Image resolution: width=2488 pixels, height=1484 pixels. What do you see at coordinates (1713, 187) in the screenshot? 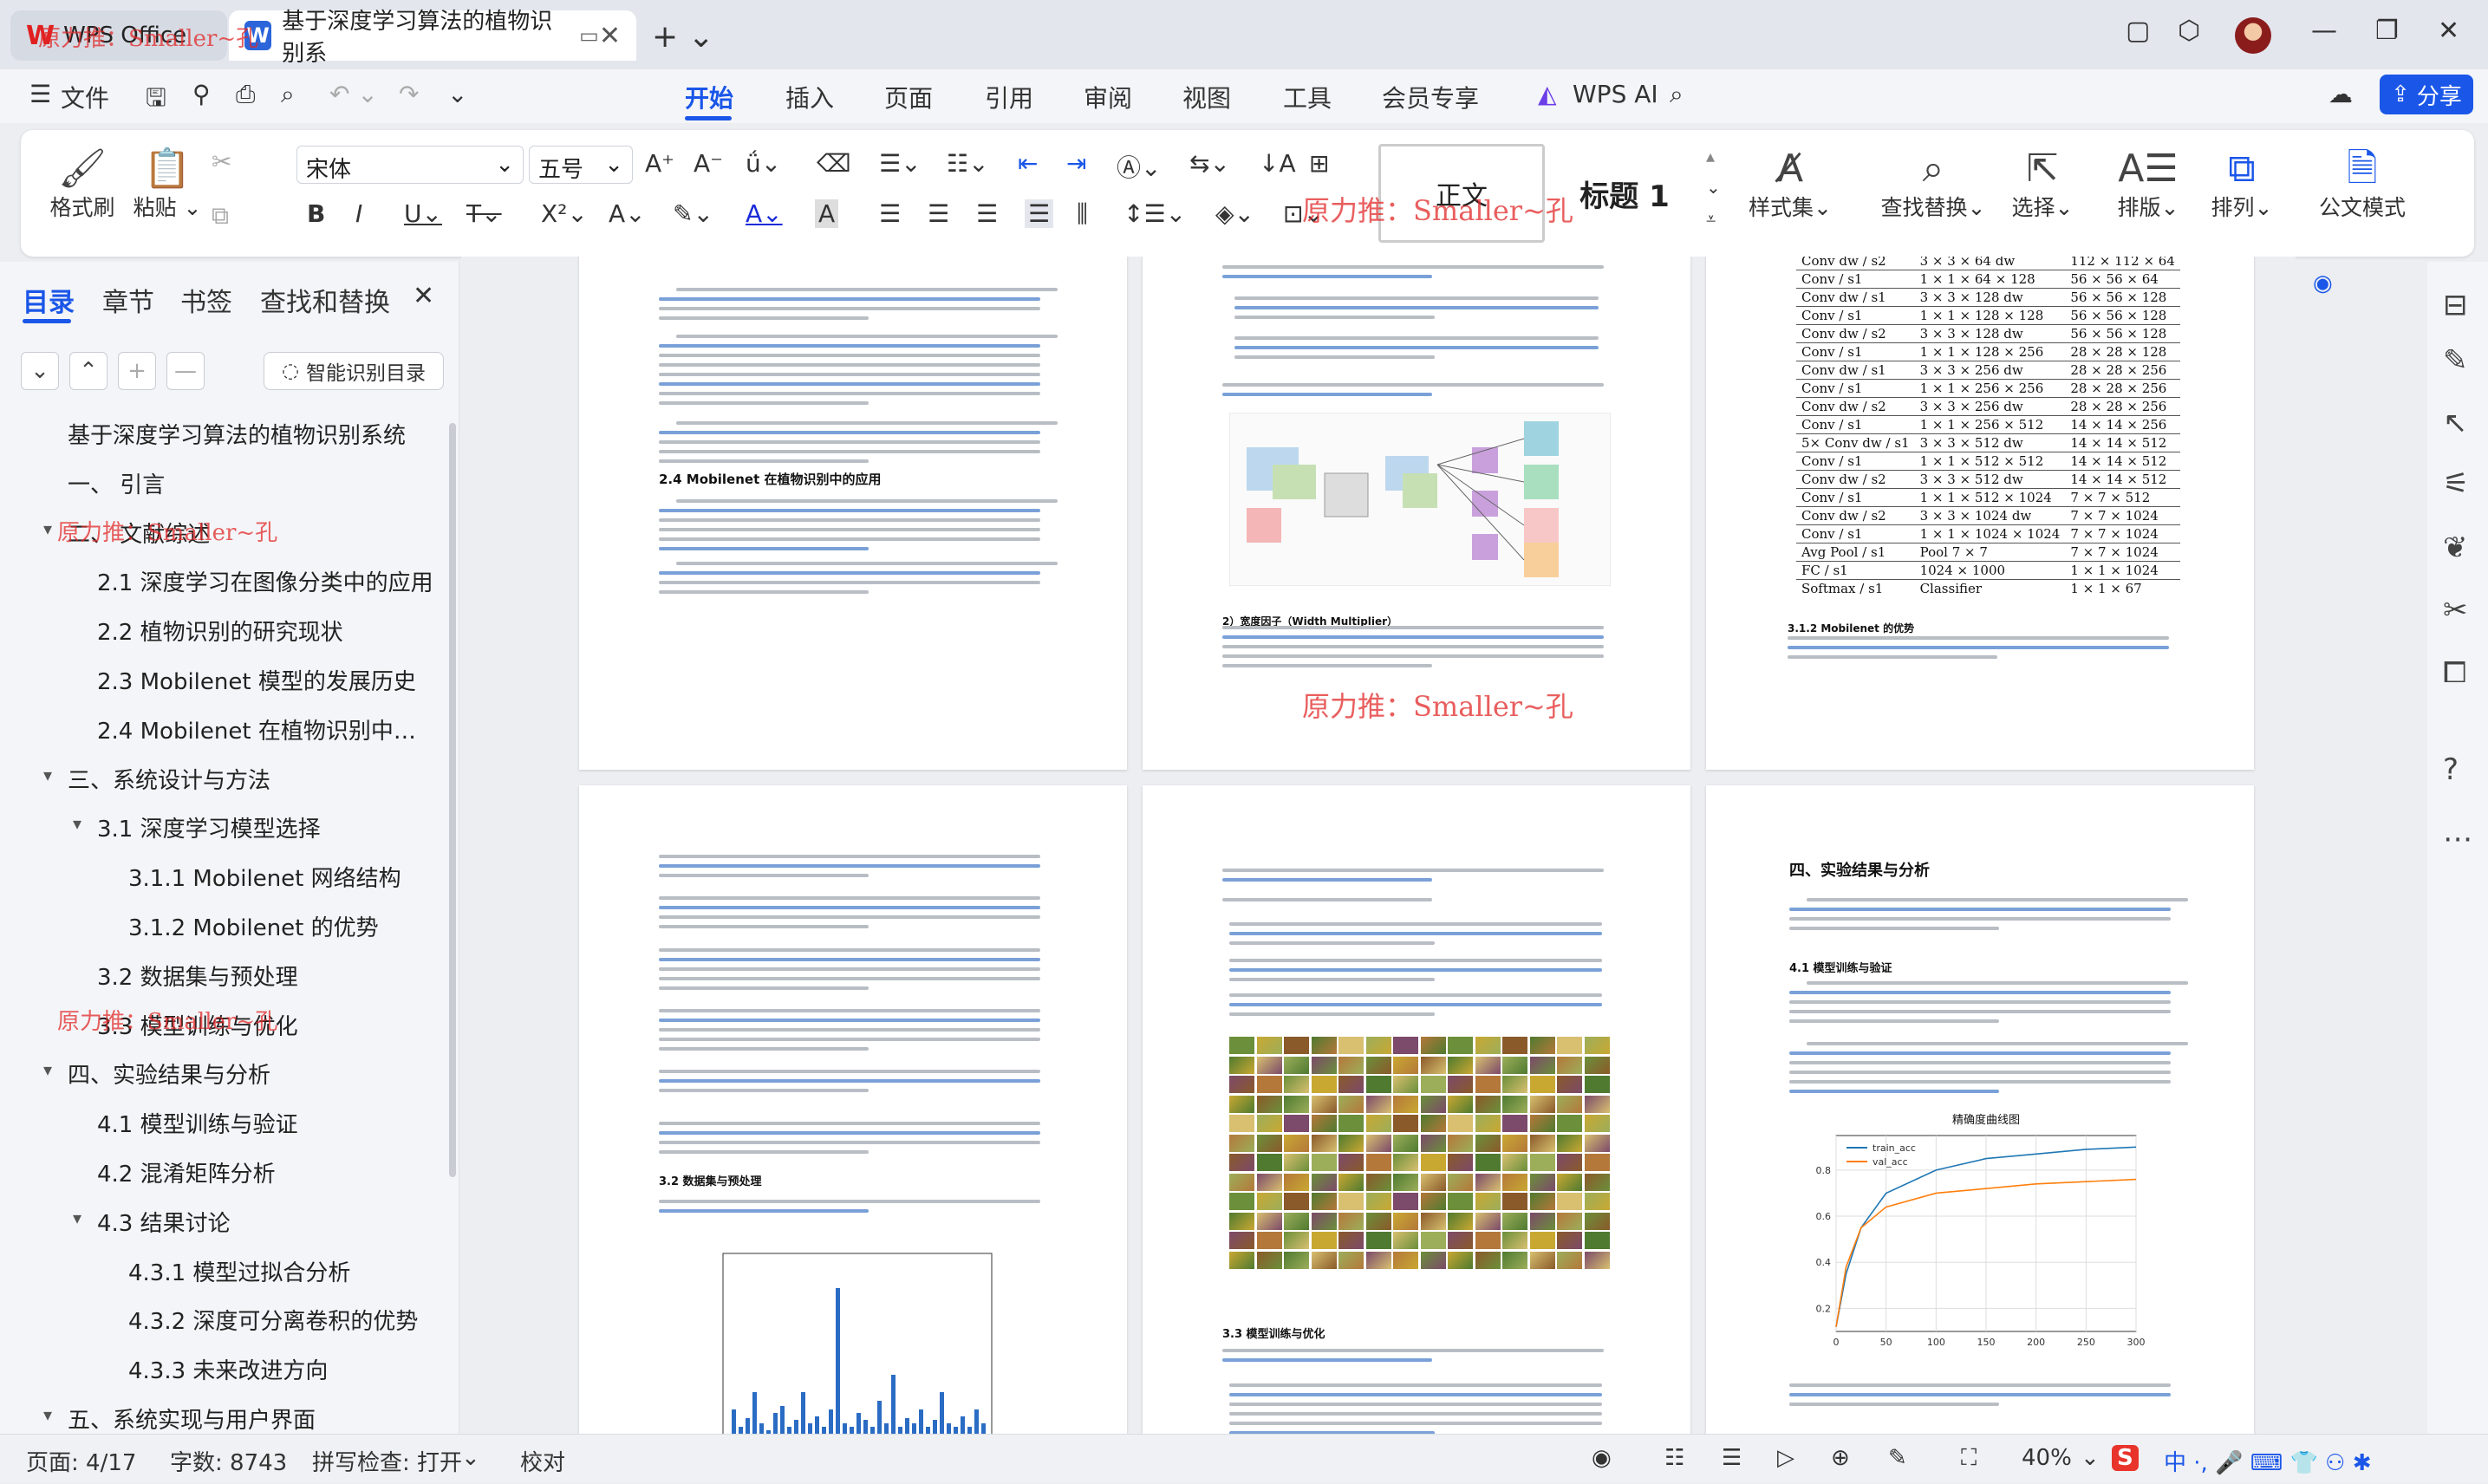
I see `style-scroll-down-icon: ⌄` at bounding box center [1713, 187].